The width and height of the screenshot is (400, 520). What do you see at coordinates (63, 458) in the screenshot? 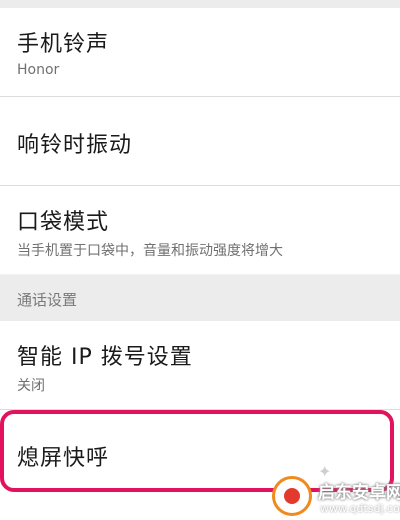
I see `screen-off-quick-call-title: 熄屏快呼` at bounding box center [63, 458].